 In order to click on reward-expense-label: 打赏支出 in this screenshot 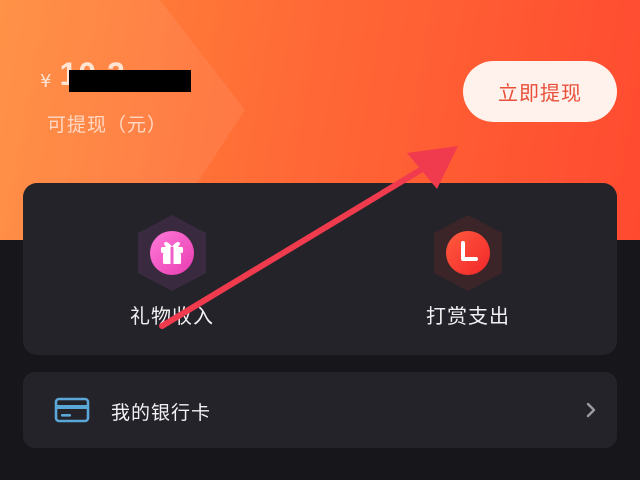, I will do `click(468, 316)`.